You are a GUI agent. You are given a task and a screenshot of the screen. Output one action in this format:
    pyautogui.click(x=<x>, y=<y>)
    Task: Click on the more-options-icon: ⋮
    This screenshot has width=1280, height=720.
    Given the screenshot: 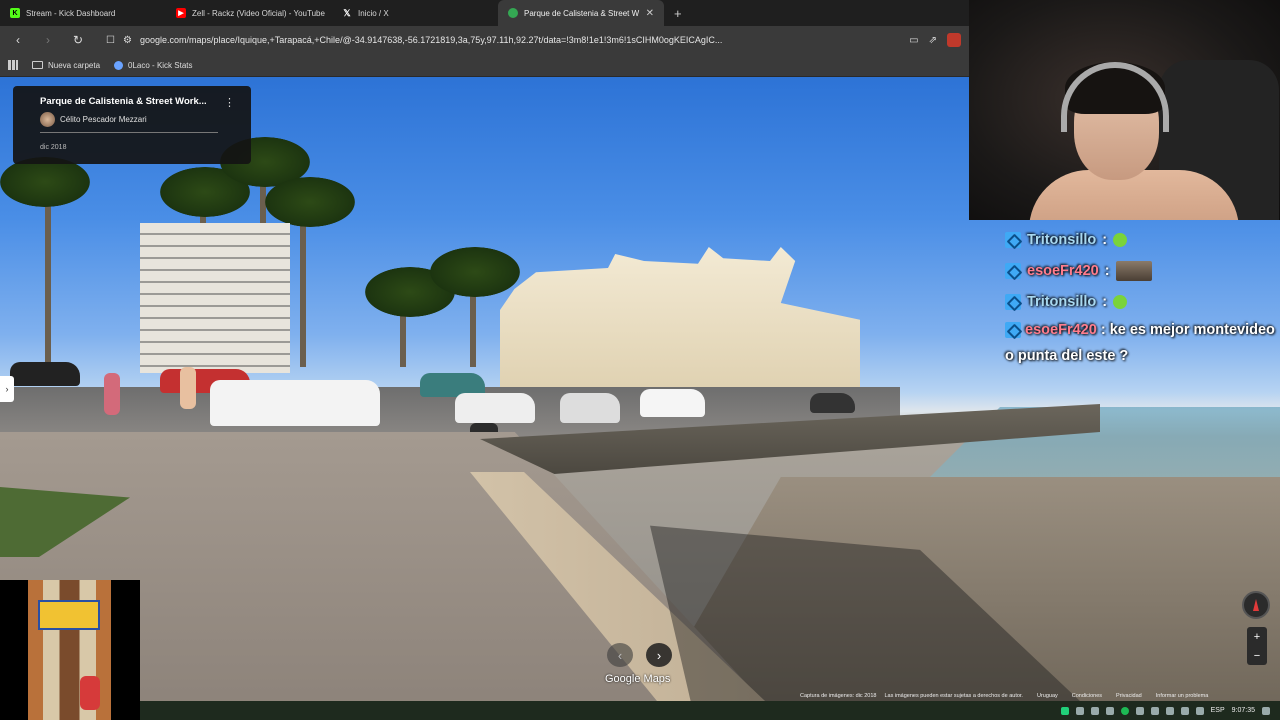 What is the action you would take?
    pyautogui.click(x=229, y=102)
    